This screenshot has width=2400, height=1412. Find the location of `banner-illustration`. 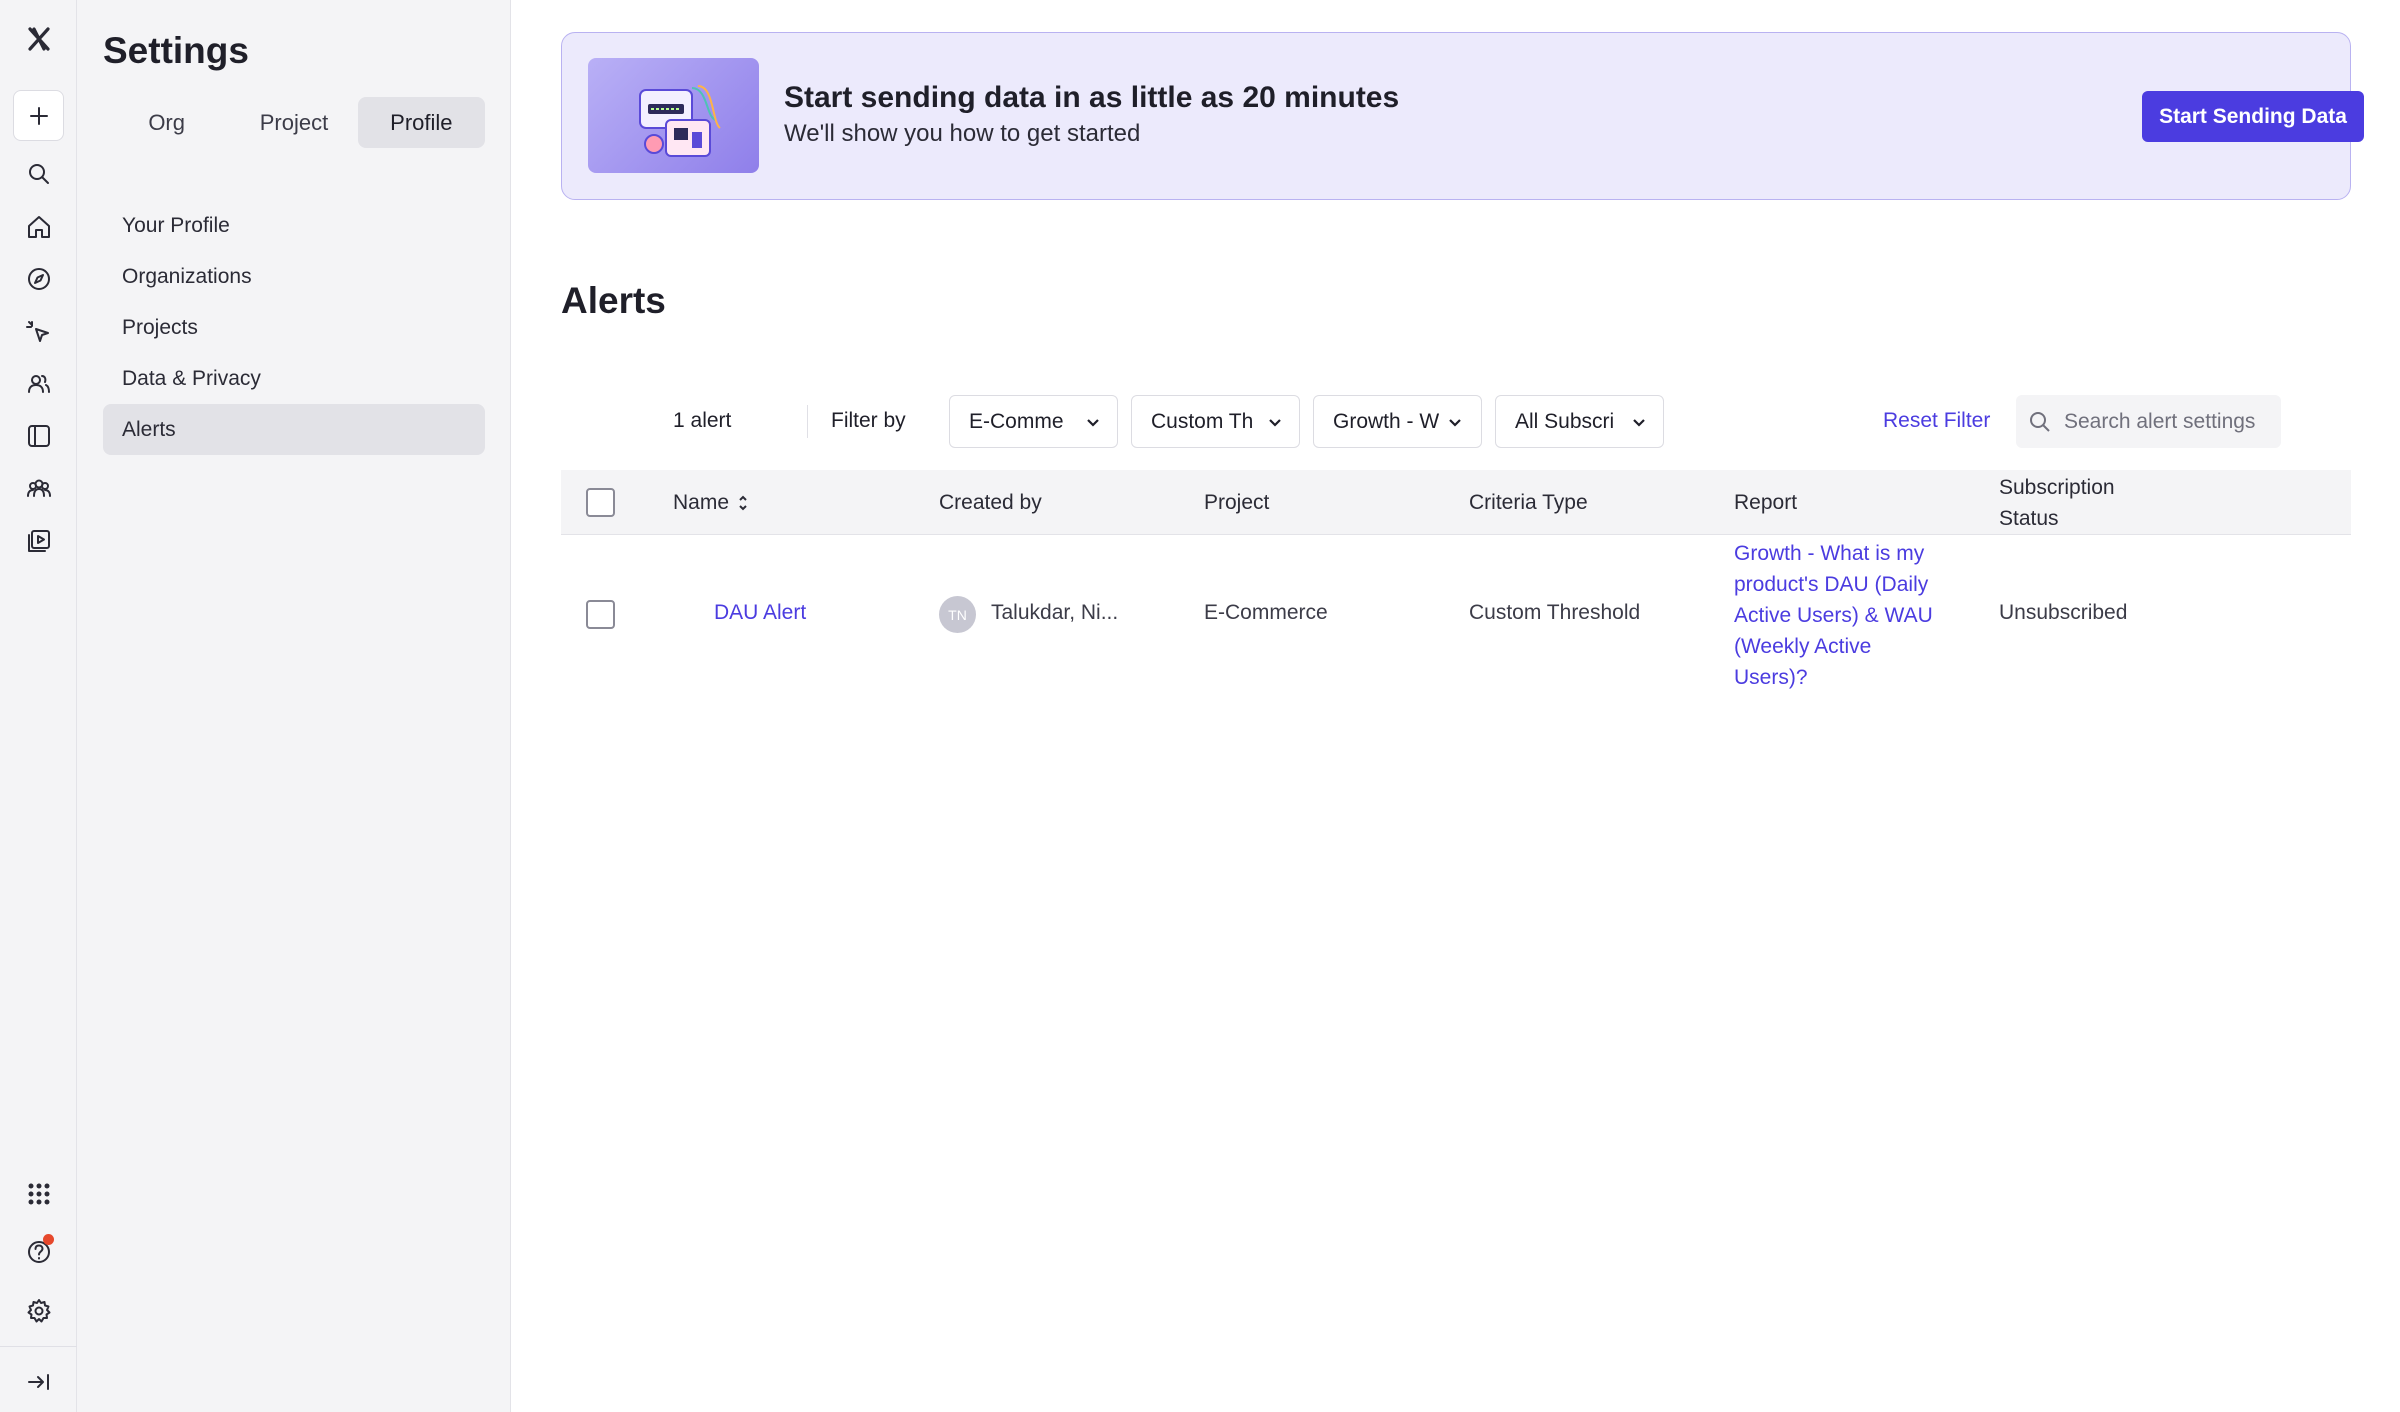

banner-illustration is located at coordinates (673, 115).